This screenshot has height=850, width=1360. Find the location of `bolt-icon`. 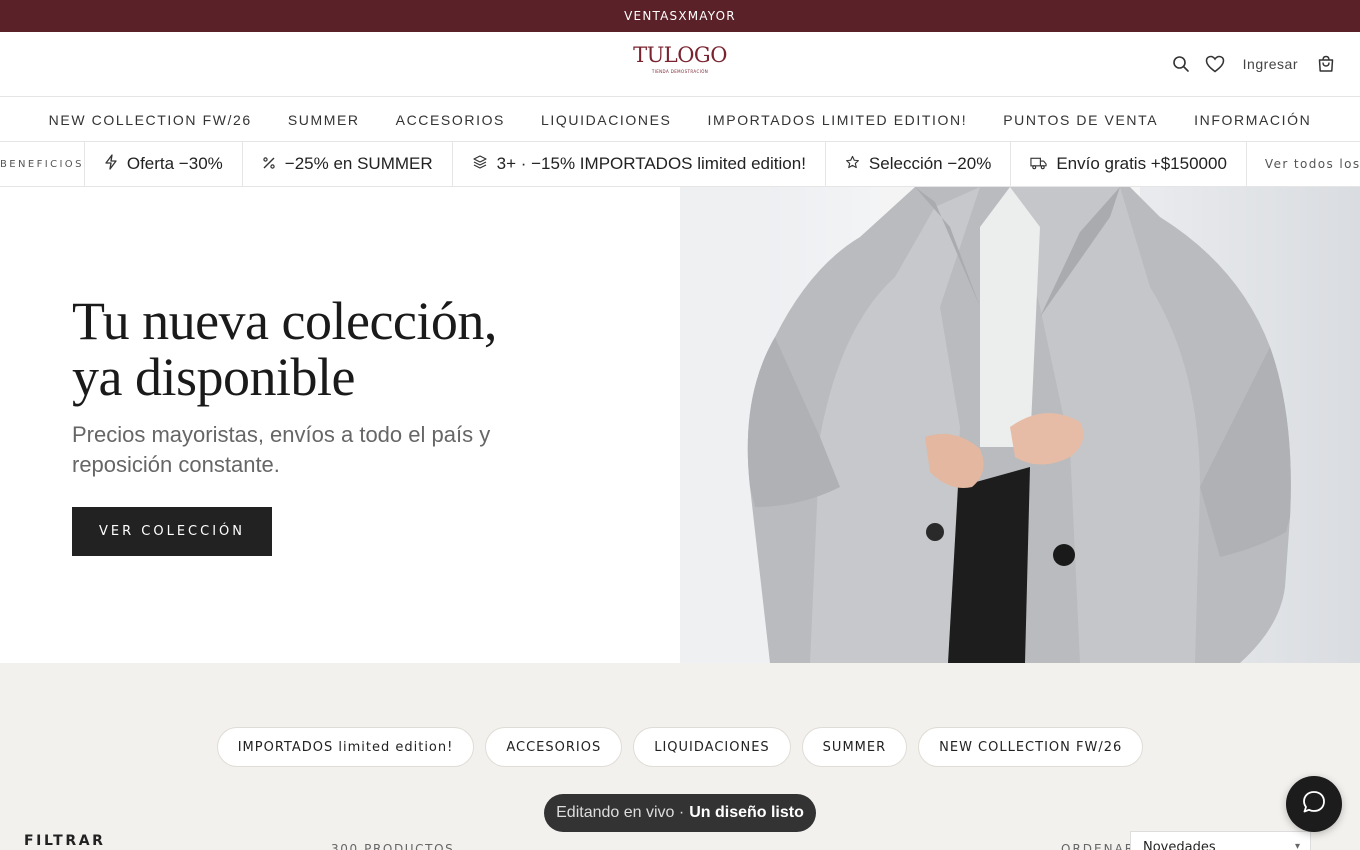

bolt-icon is located at coordinates (111, 164).